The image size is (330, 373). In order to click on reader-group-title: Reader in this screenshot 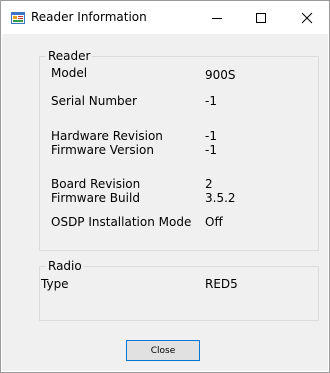, I will do `click(69, 56)`.